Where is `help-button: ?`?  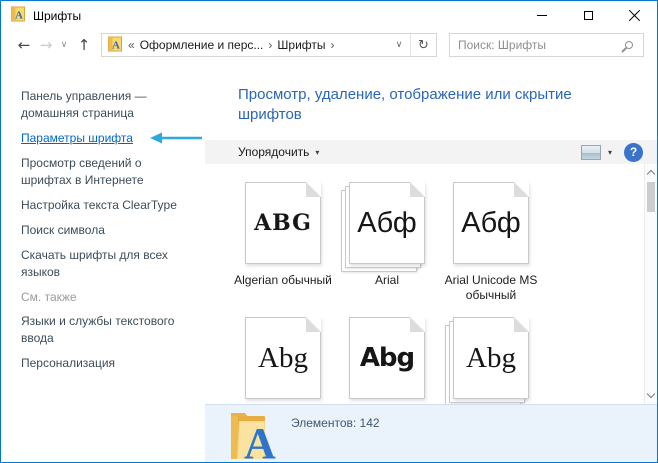 help-button: ? is located at coordinates (633, 152).